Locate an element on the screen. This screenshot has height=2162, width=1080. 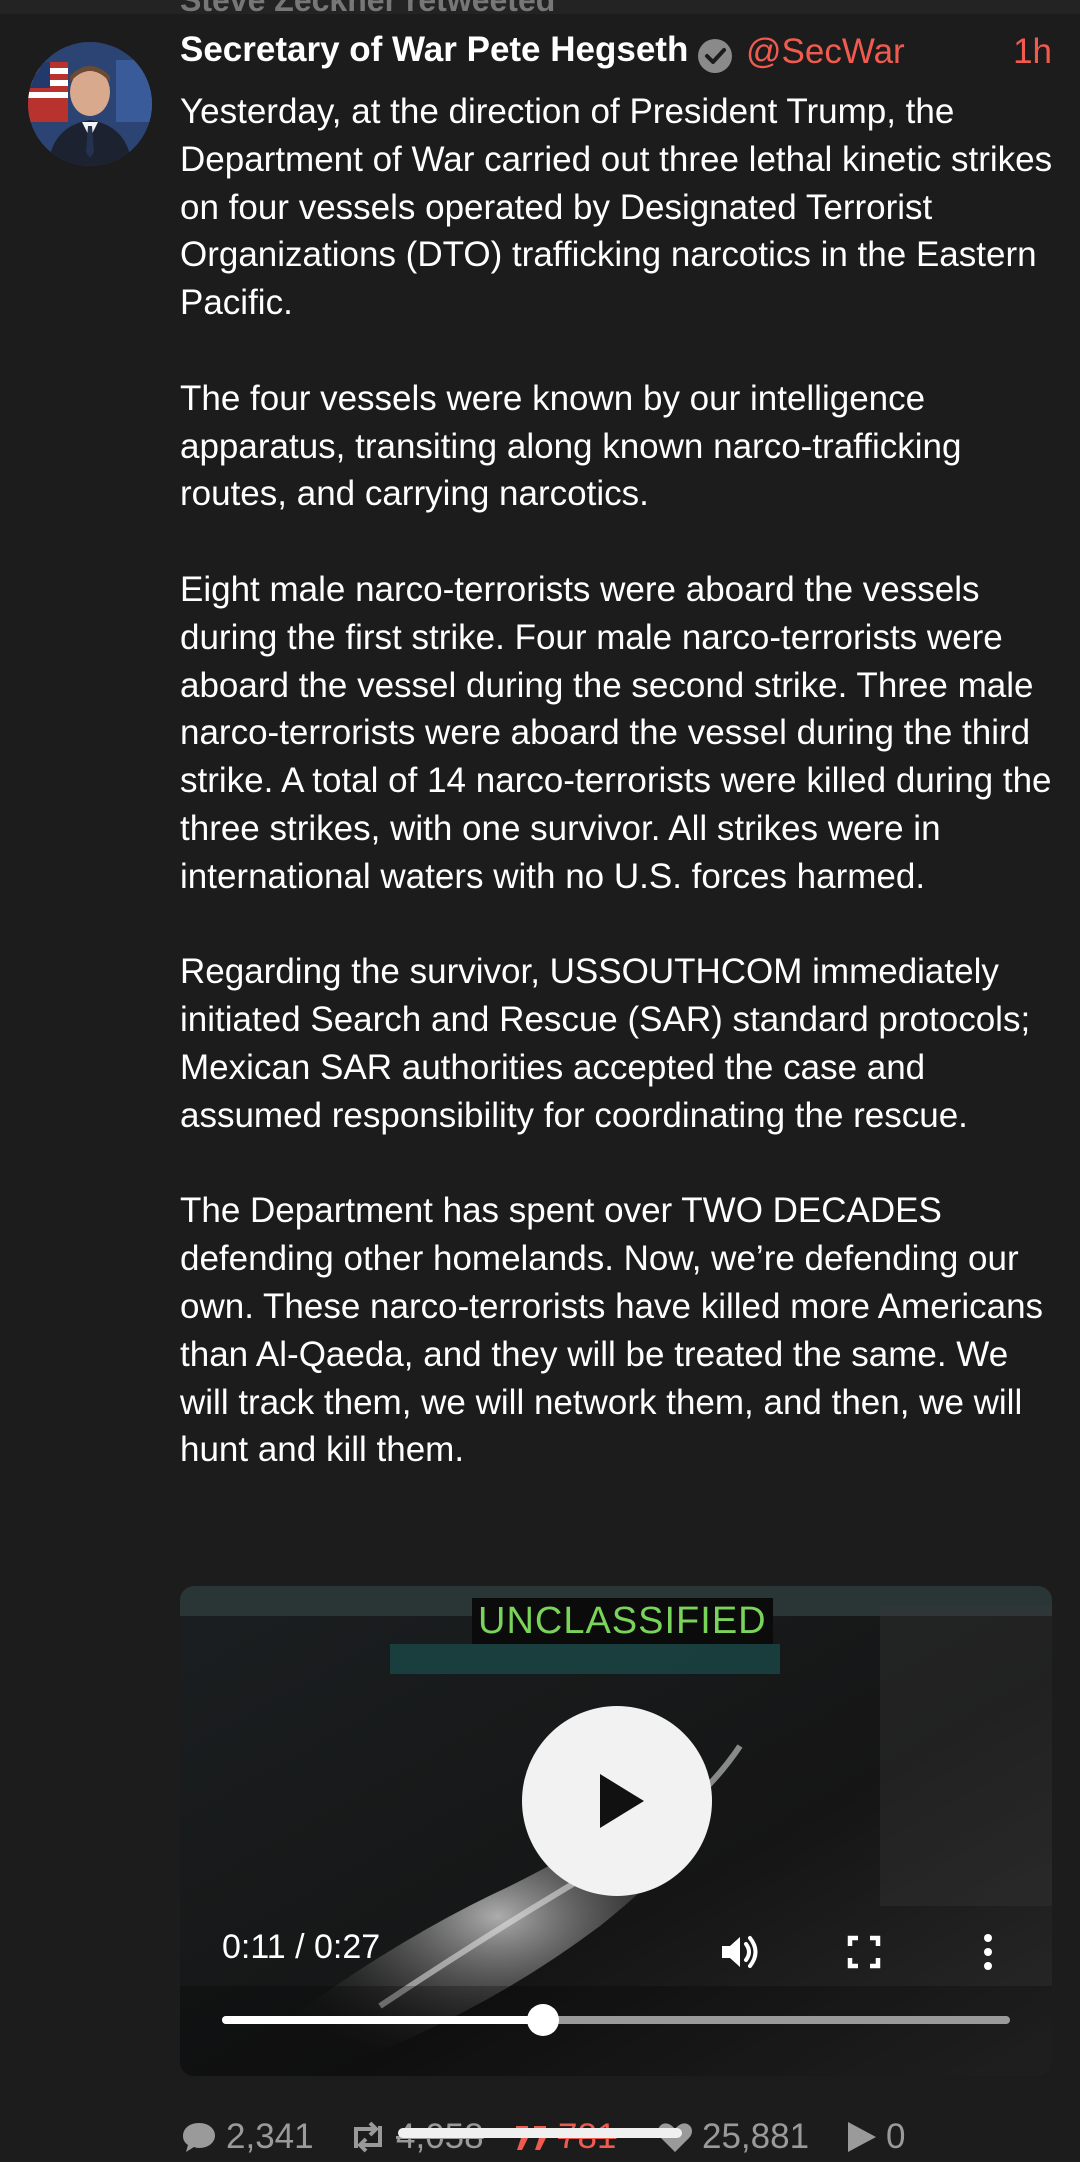
avatar is located at coordinates (90, 104).